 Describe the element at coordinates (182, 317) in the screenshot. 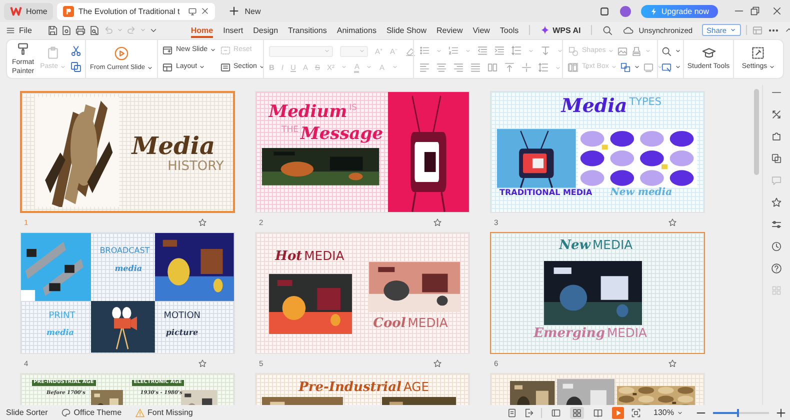

I see `slide-text: MOTION` at that location.